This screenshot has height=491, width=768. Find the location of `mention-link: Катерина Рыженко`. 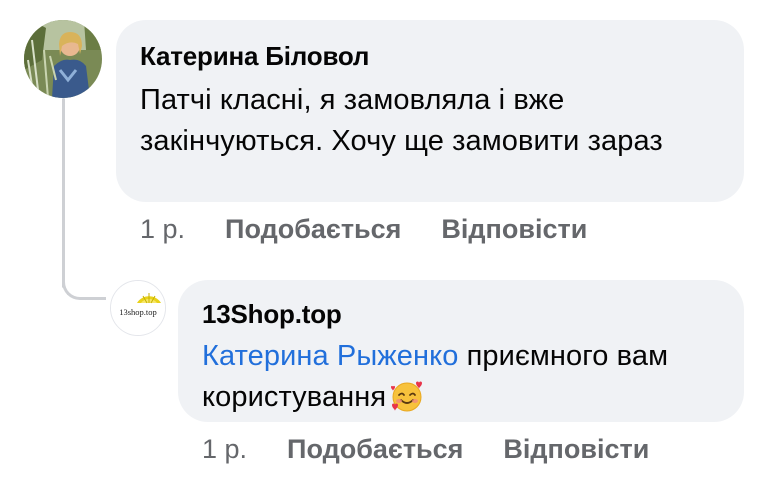

mention-link: Катерина Рыженко is located at coordinates (330, 356).